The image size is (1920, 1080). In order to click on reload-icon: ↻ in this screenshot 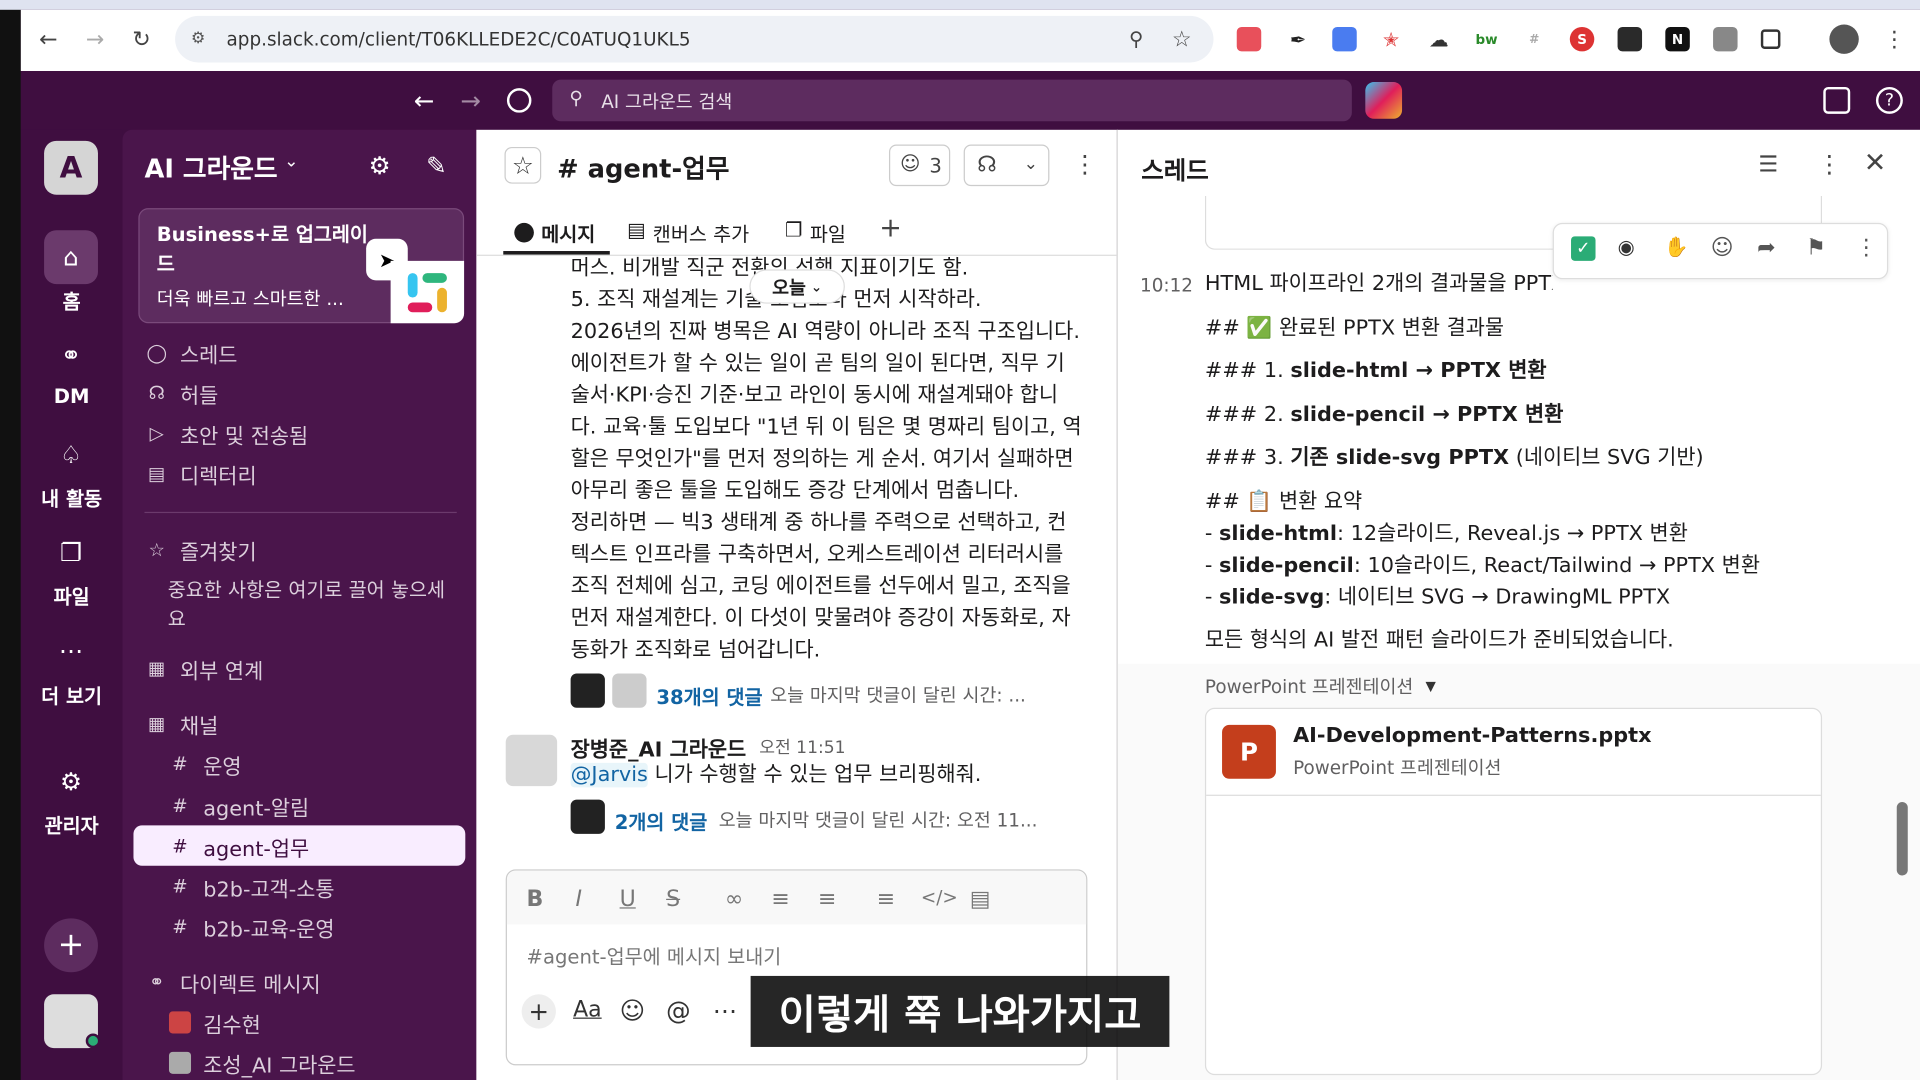, I will do `click(141, 40)`.